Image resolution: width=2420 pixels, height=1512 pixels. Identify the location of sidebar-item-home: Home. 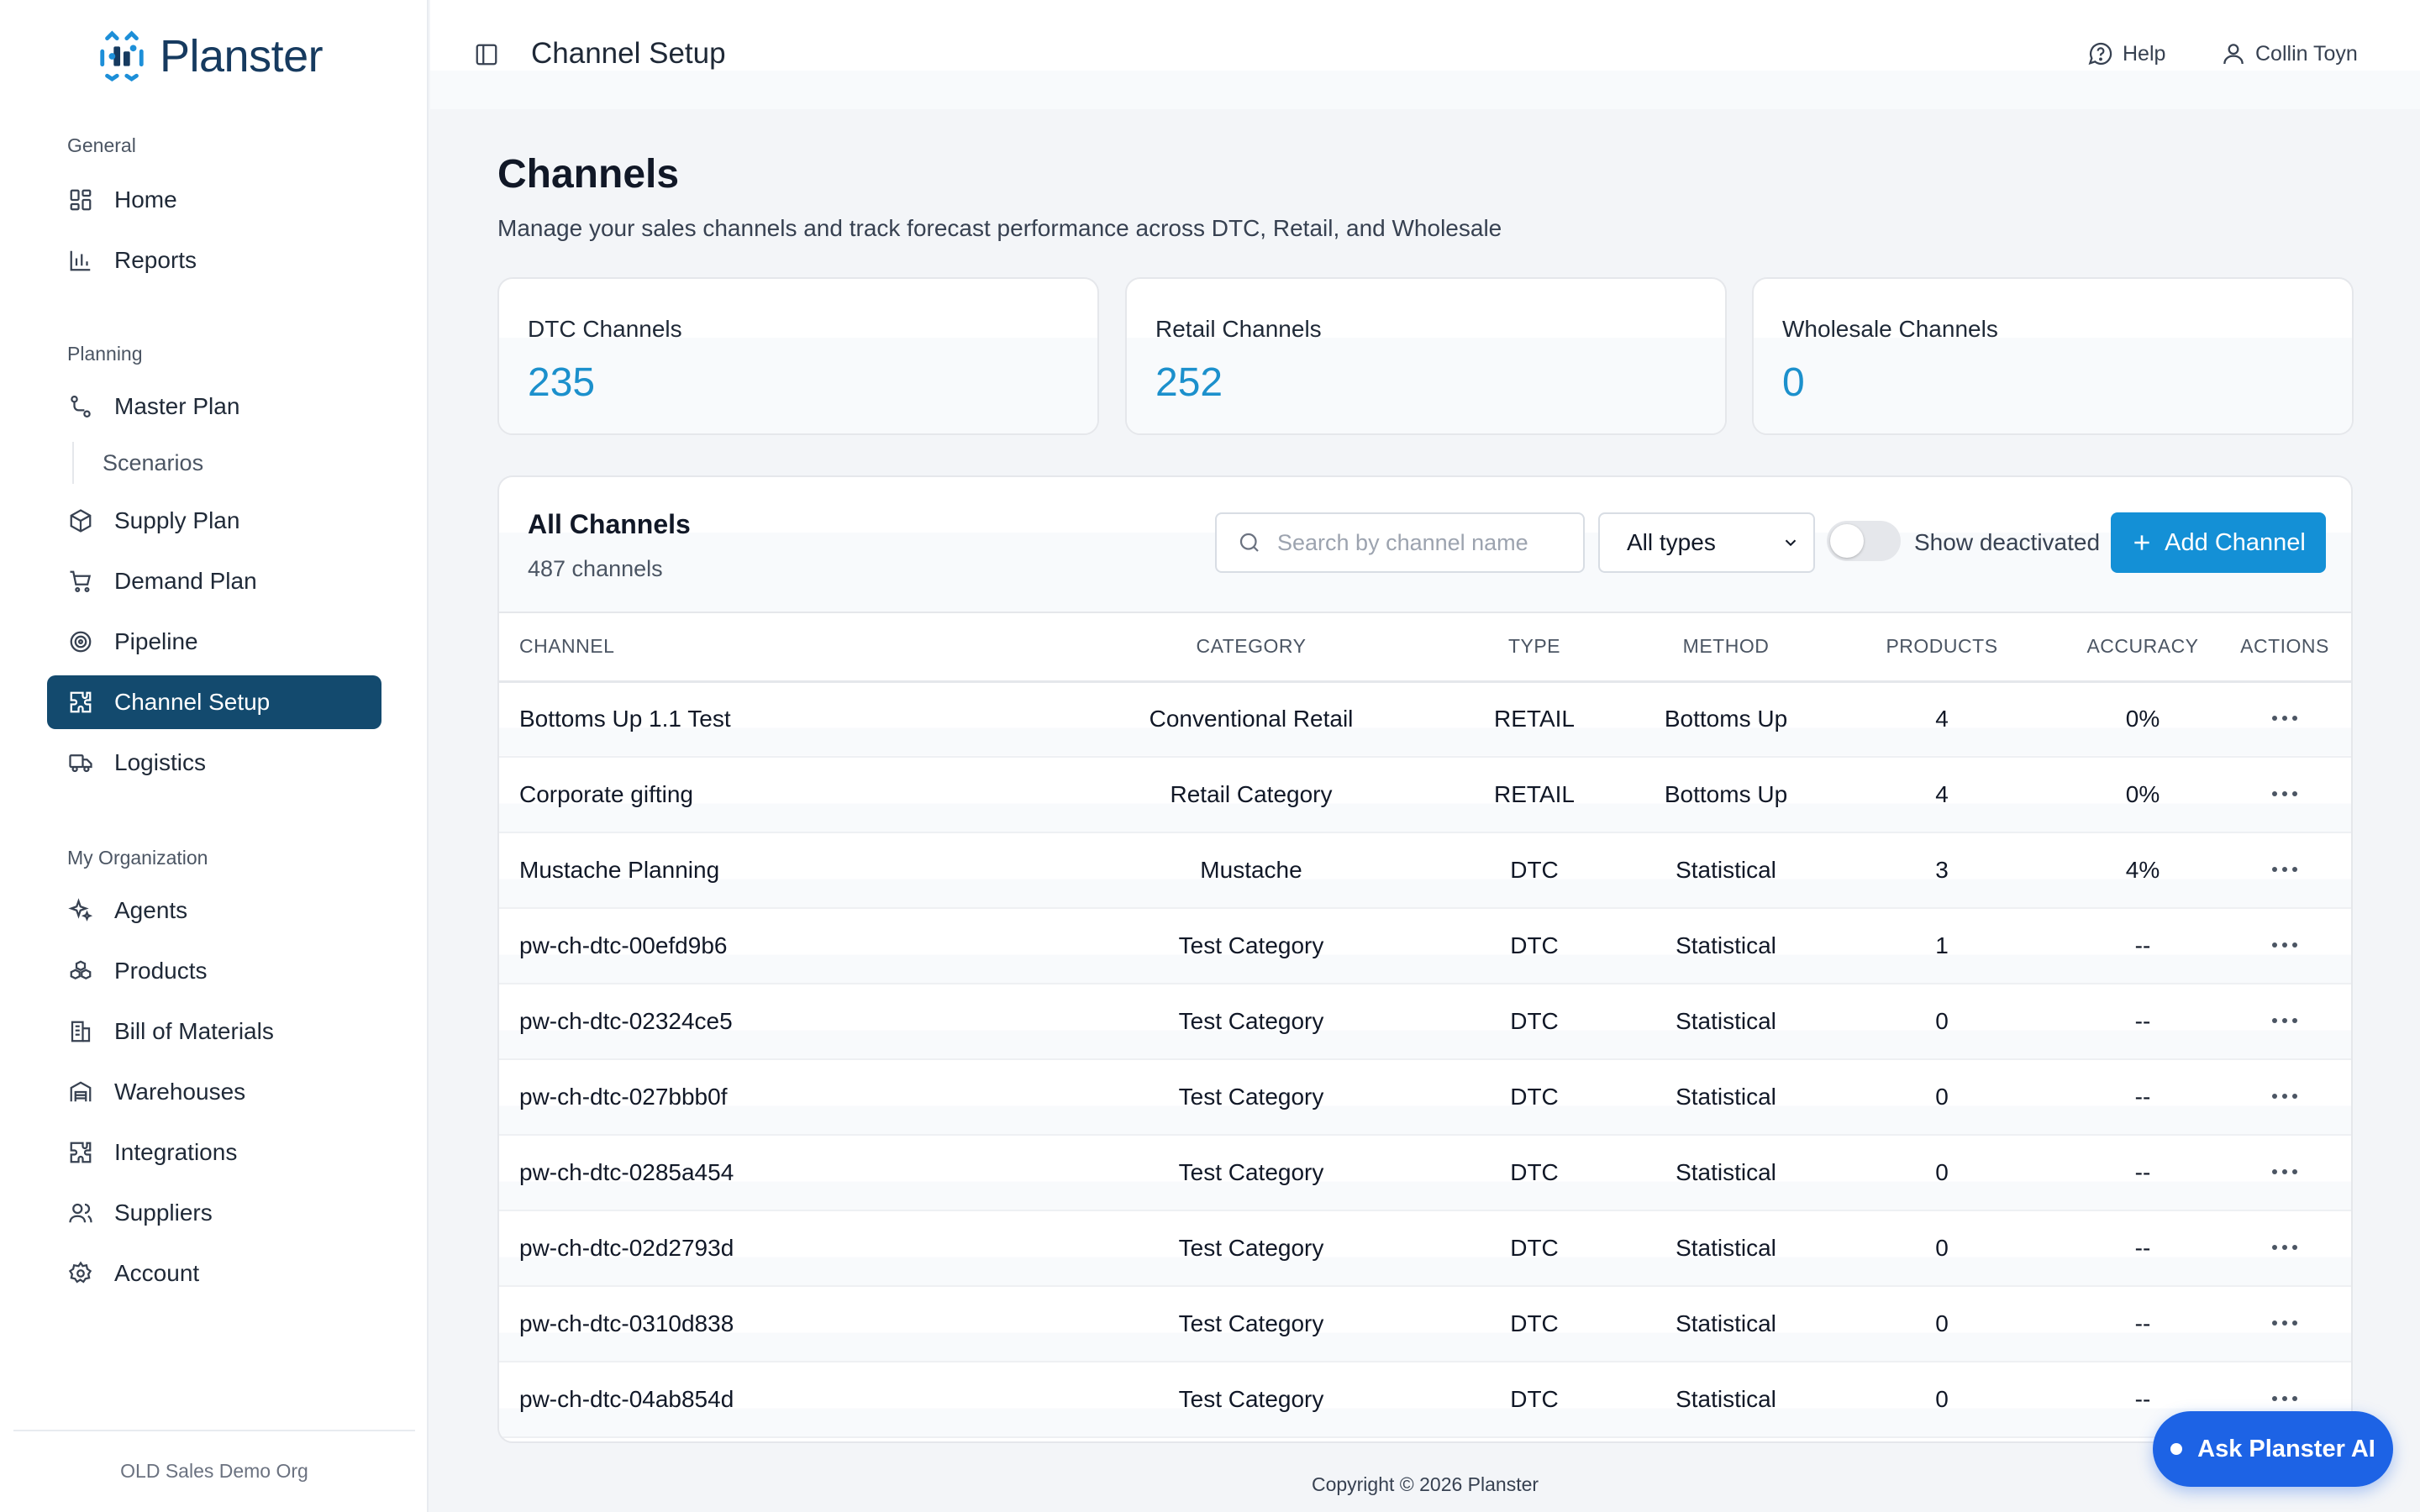
(214, 200).